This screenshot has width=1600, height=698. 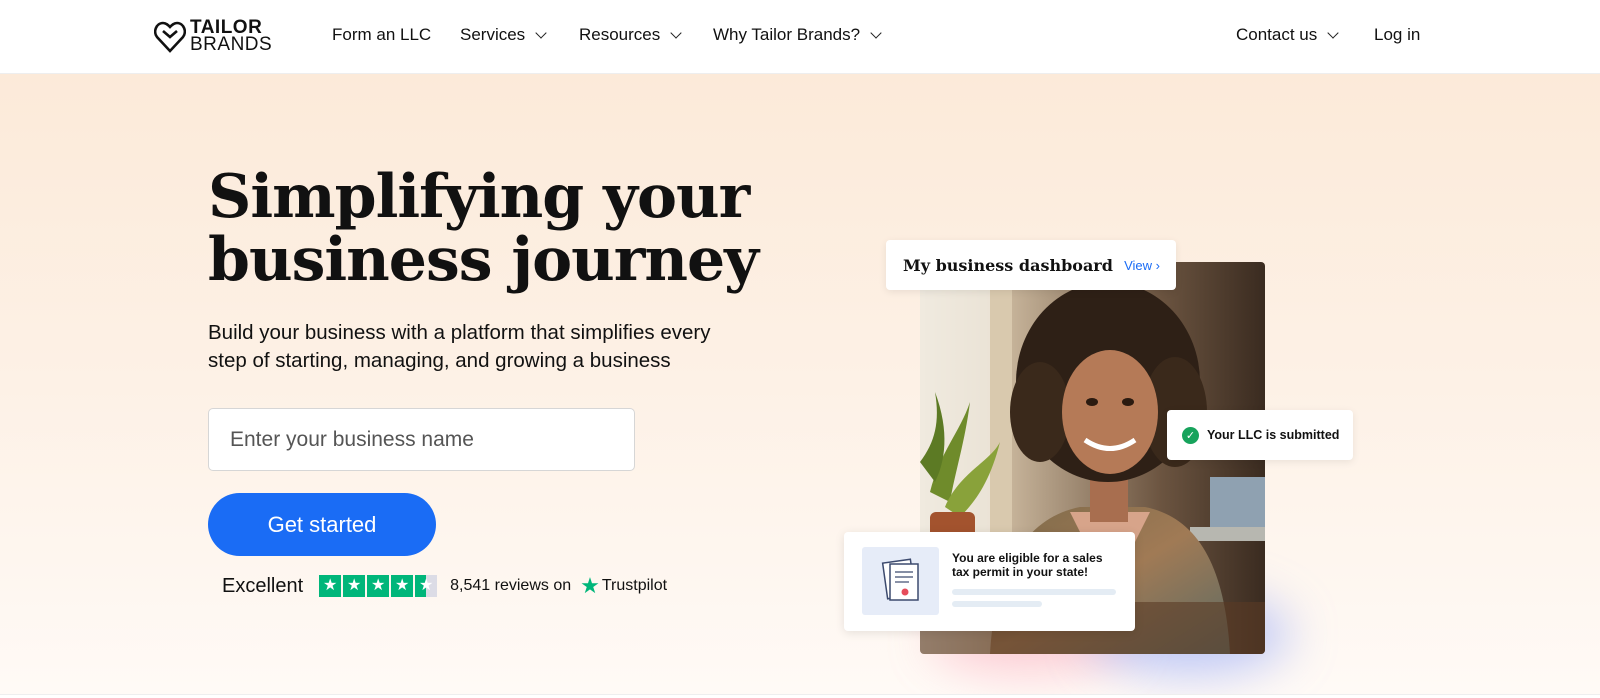 What do you see at coordinates (421, 439) in the screenshot?
I see `business-name-input` at bounding box center [421, 439].